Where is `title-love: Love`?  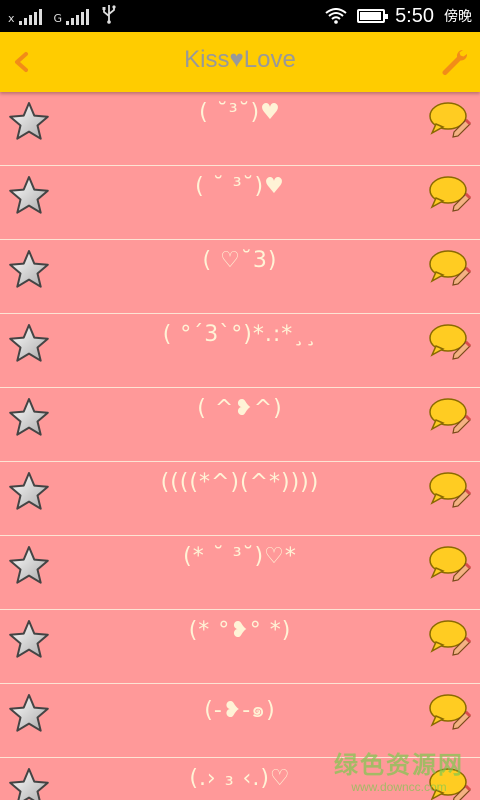 title-love: Love is located at coordinates (269, 59).